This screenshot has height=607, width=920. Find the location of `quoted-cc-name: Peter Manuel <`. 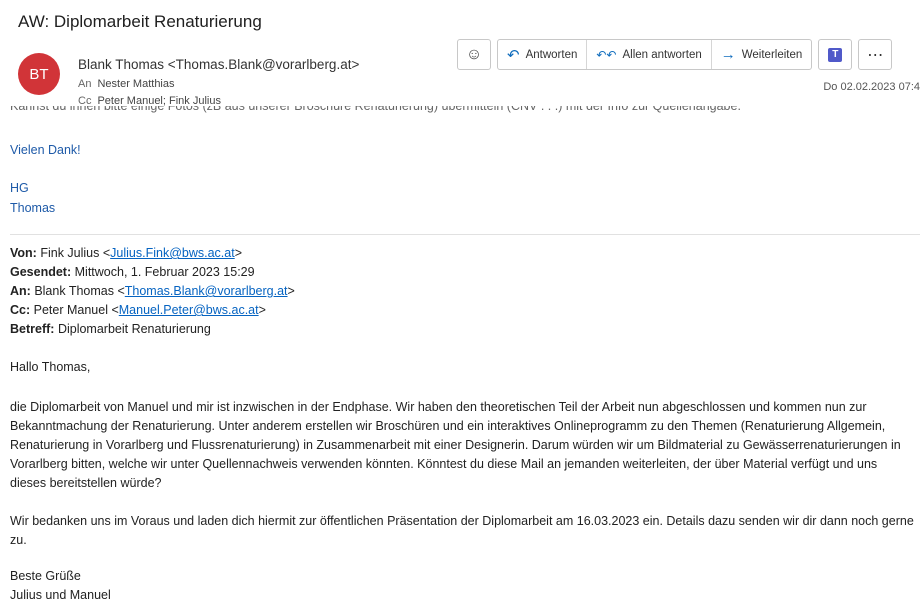

quoted-cc-name: Peter Manuel < is located at coordinates (76, 310).